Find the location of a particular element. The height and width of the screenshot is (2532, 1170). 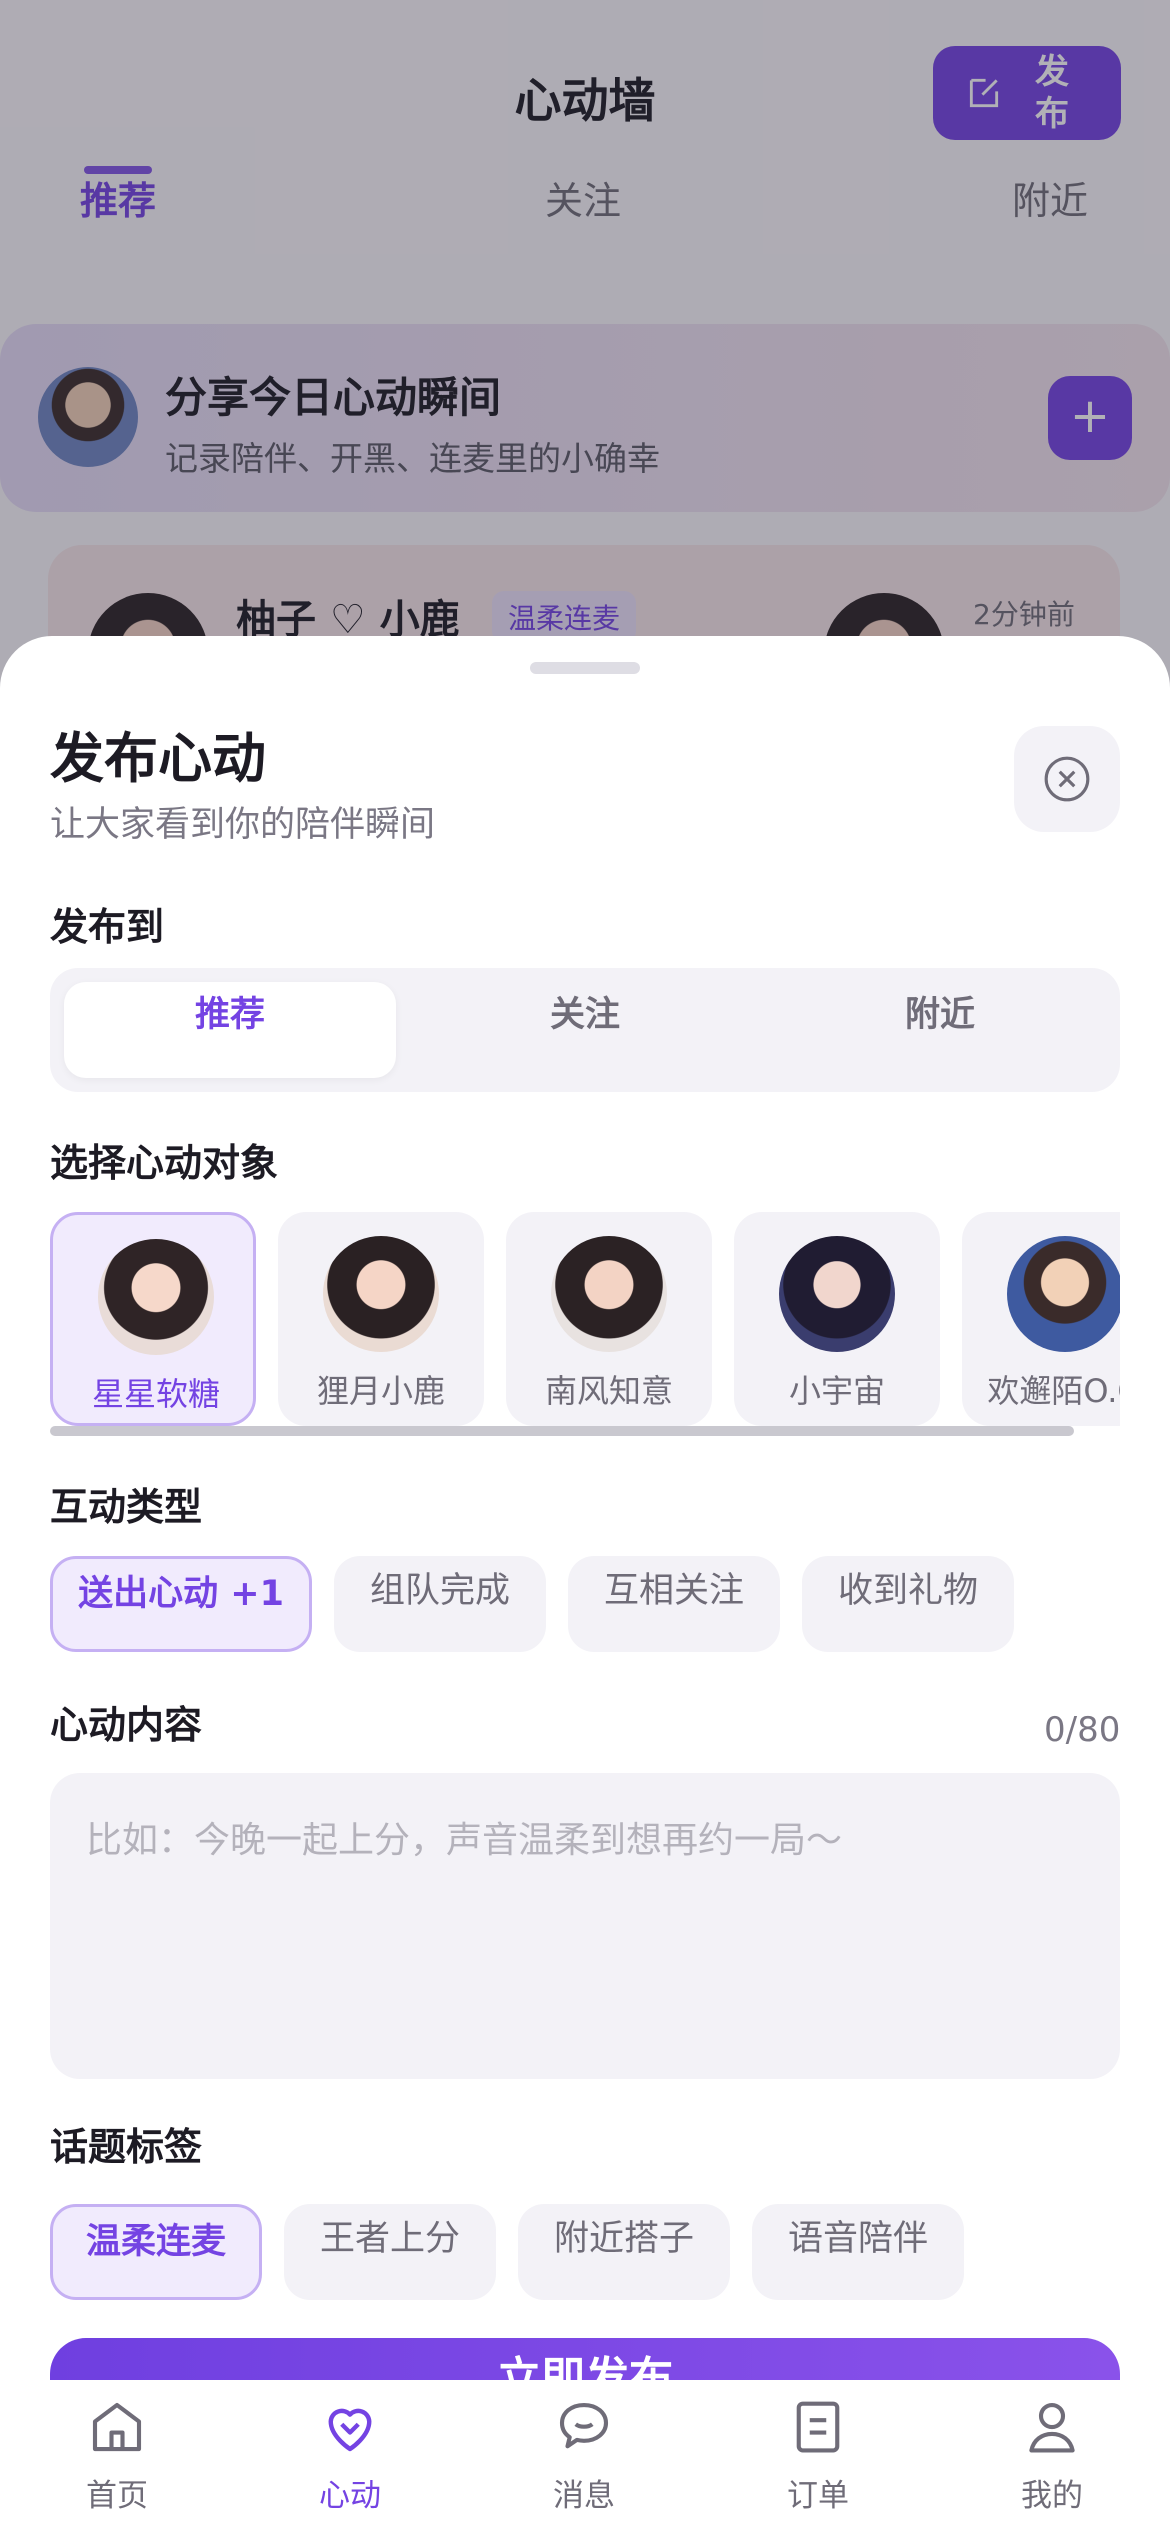

order-icon is located at coordinates (818, 2427).